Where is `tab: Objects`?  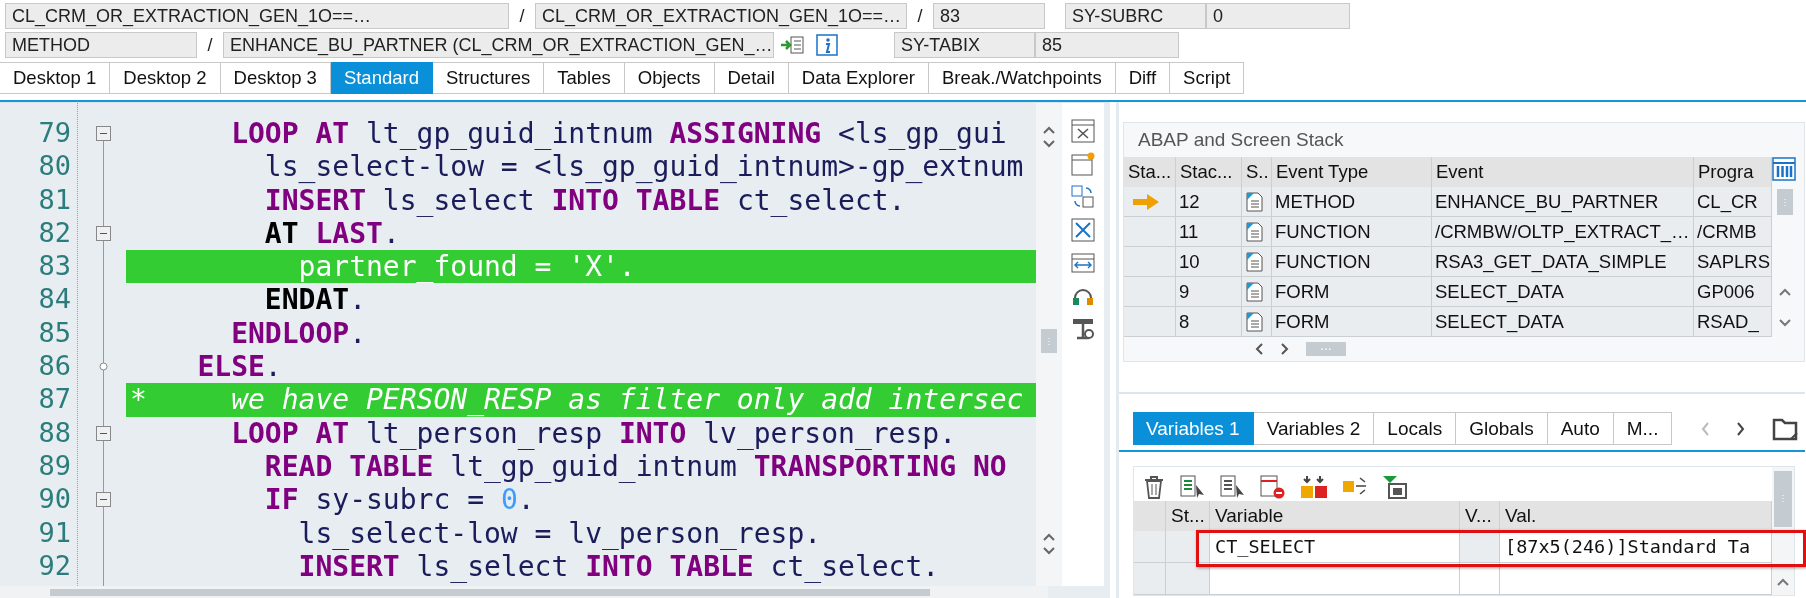 tab: Objects is located at coordinates (669, 78).